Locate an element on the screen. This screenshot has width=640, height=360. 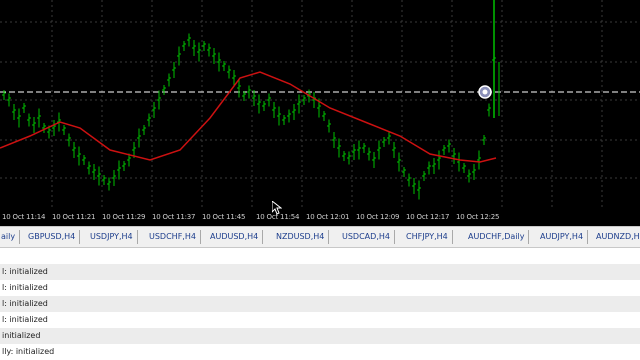
time-label: 10 Oct 11:37 is located at coordinates (174, 217).